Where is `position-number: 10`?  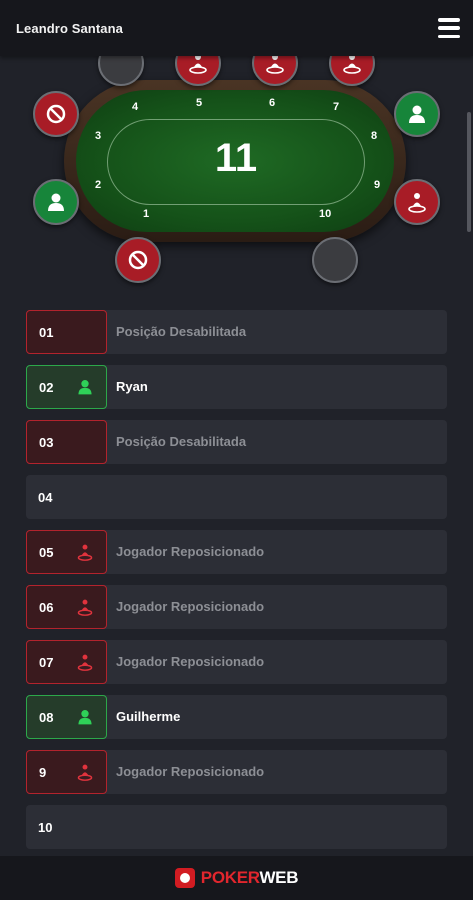 position-number: 10 is located at coordinates (45, 827).